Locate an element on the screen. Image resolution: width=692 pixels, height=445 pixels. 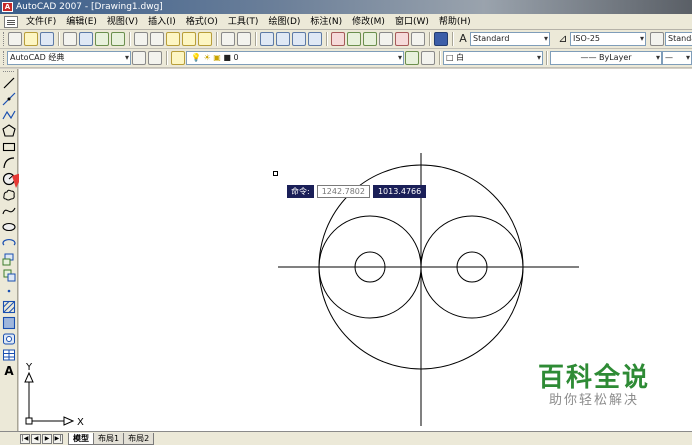
first-tab-button: |◀ is located at coordinates (25, 438).